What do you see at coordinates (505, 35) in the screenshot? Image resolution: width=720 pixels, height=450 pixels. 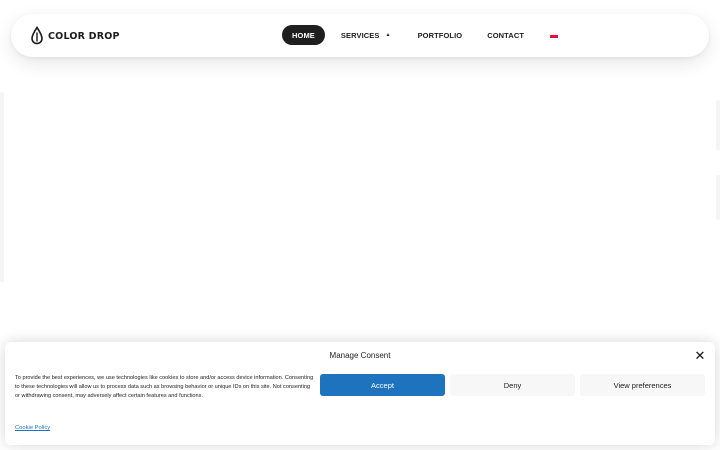 I see `nav-contact: CONTACT` at bounding box center [505, 35].